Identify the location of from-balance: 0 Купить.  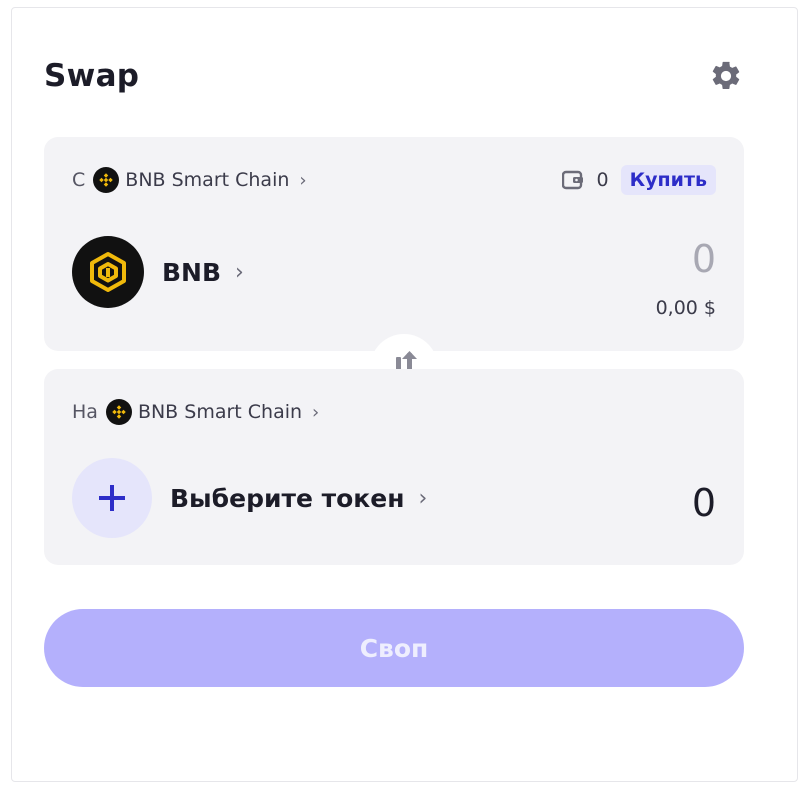
(638, 180).